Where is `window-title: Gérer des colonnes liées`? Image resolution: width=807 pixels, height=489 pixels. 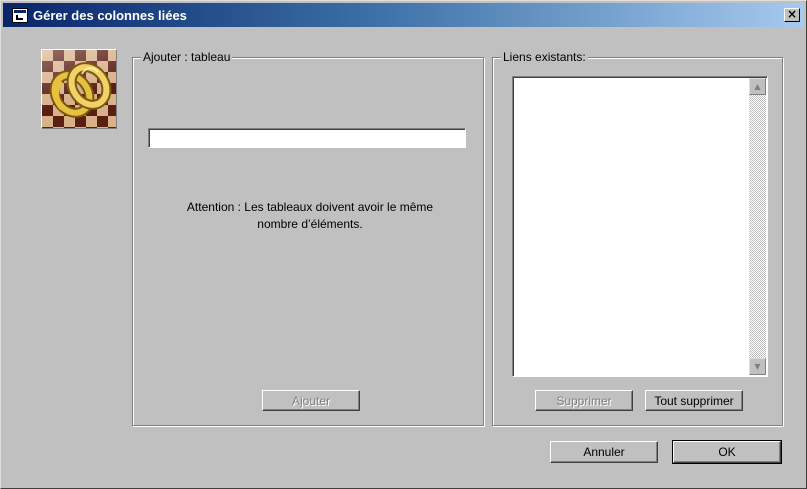
window-title: Gérer des colonnes liées is located at coordinates (110, 15).